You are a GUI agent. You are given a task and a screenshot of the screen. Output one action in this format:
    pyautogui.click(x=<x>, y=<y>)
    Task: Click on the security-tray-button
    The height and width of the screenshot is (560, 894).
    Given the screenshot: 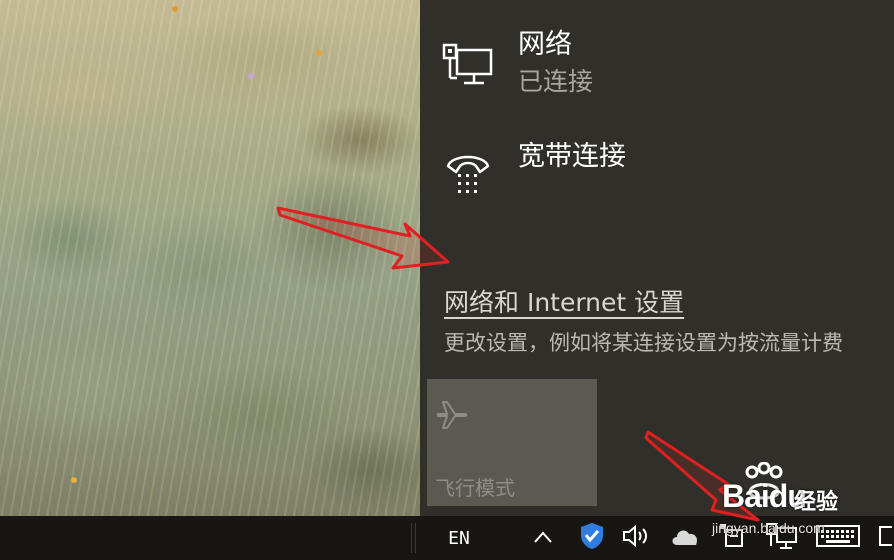 What is the action you would take?
    pyautogui.click(x=592, y=538)
    